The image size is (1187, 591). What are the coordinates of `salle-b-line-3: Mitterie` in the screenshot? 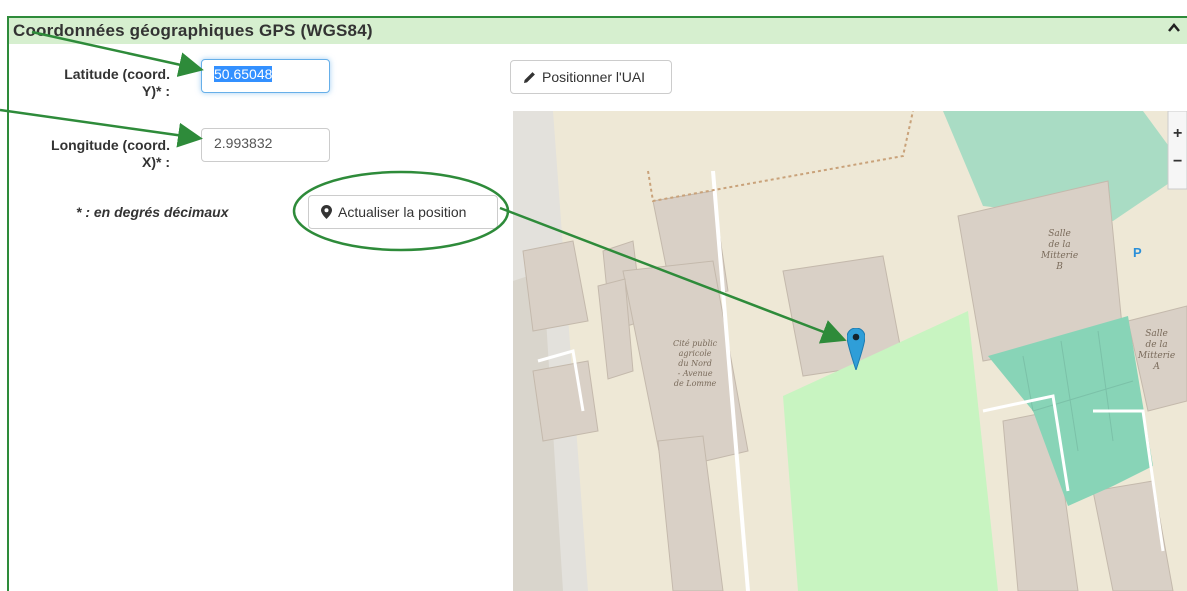 It's located at (1060, 256).